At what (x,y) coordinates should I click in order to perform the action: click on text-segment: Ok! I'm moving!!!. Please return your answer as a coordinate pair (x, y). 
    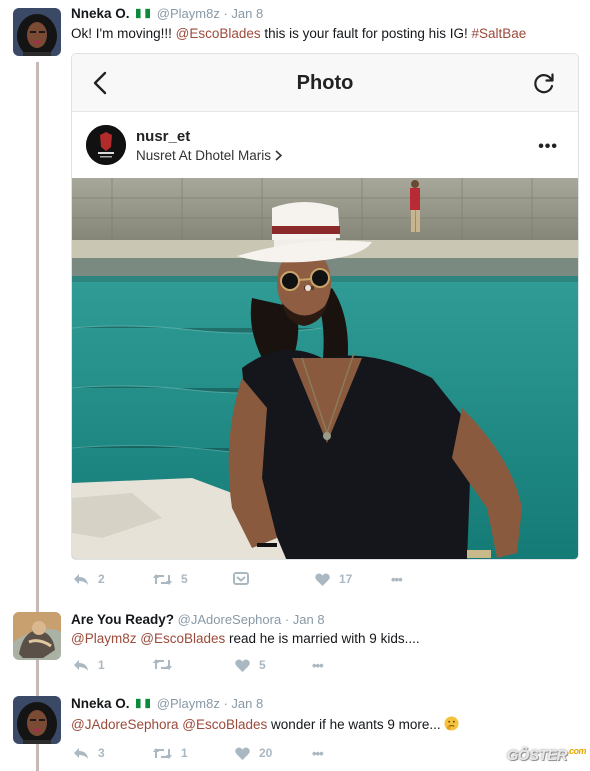
    Looking at the image, I should click on (123, 33).